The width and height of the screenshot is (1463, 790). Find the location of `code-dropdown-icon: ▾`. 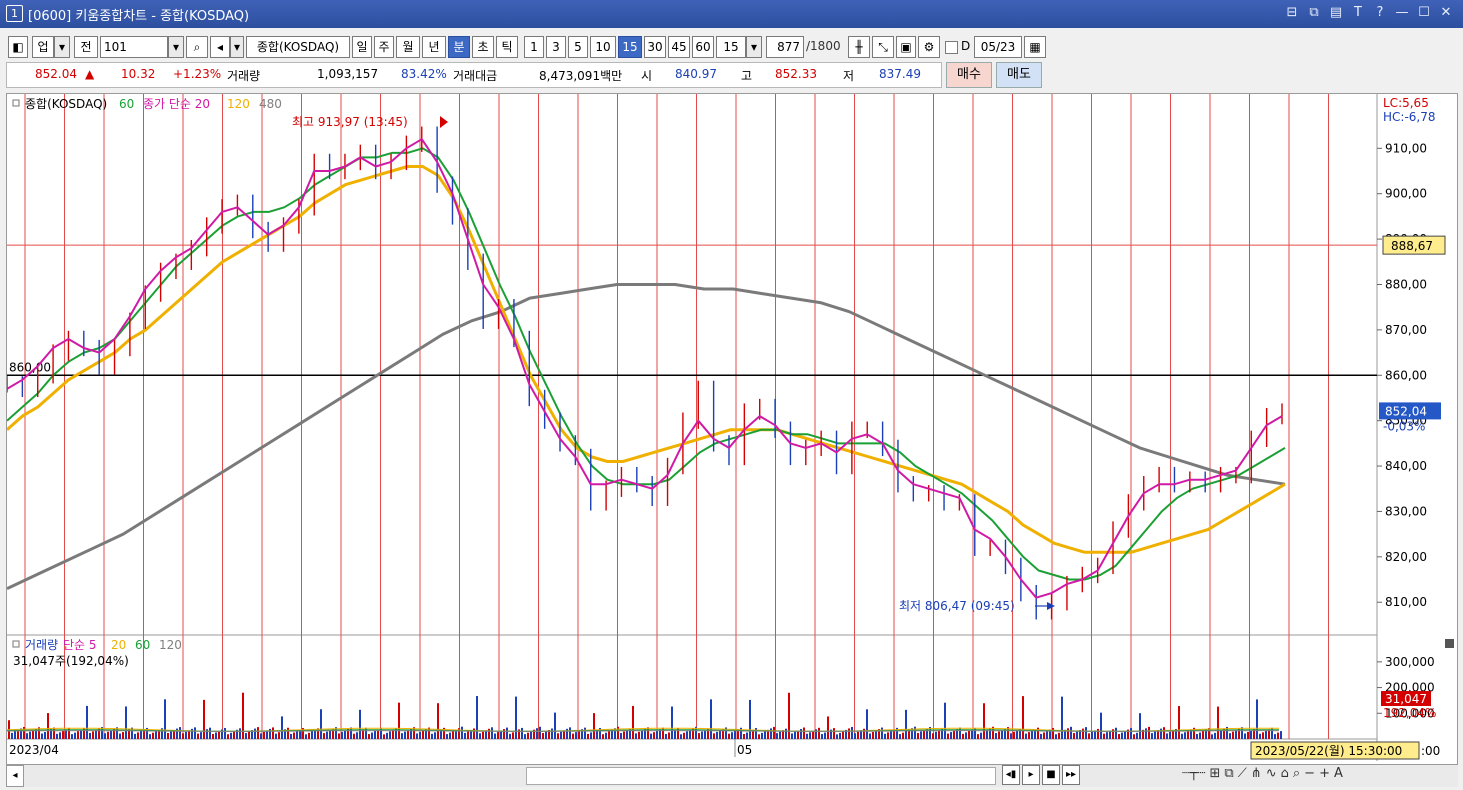

code-dropdown-icon: ▾ is located at coordinates (176, 47).